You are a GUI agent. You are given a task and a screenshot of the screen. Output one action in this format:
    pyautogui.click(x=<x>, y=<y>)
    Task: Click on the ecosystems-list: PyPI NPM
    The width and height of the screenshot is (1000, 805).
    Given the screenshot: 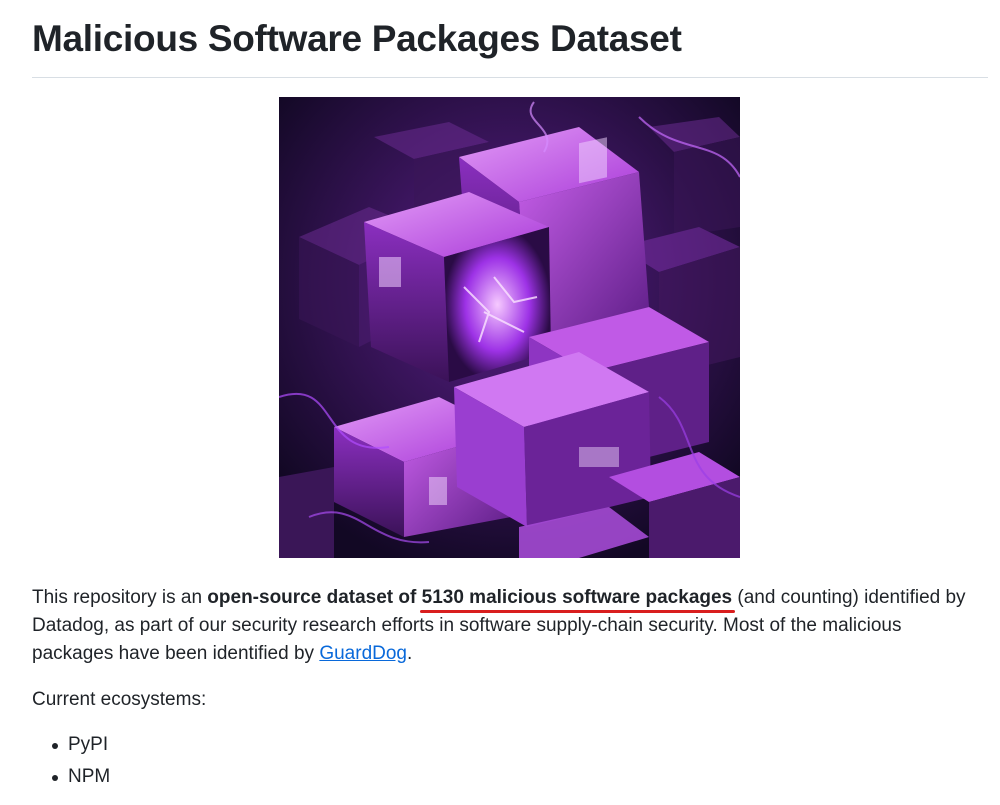 What is the action you would take?
    pyautogui.click(x=71, y=763)
    